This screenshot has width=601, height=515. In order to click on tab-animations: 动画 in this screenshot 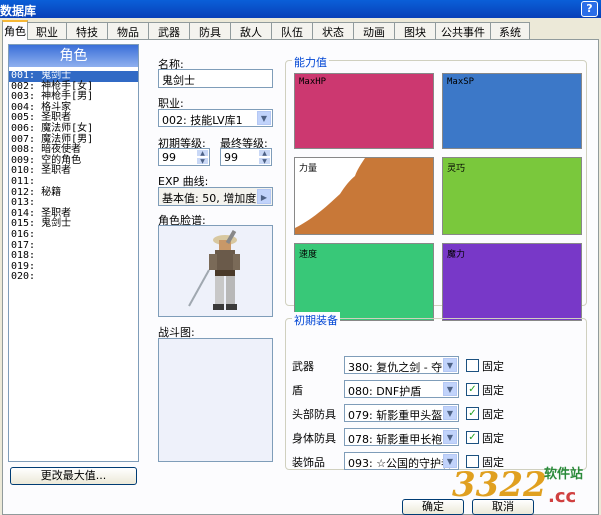, I will do `click(374, 31)`.